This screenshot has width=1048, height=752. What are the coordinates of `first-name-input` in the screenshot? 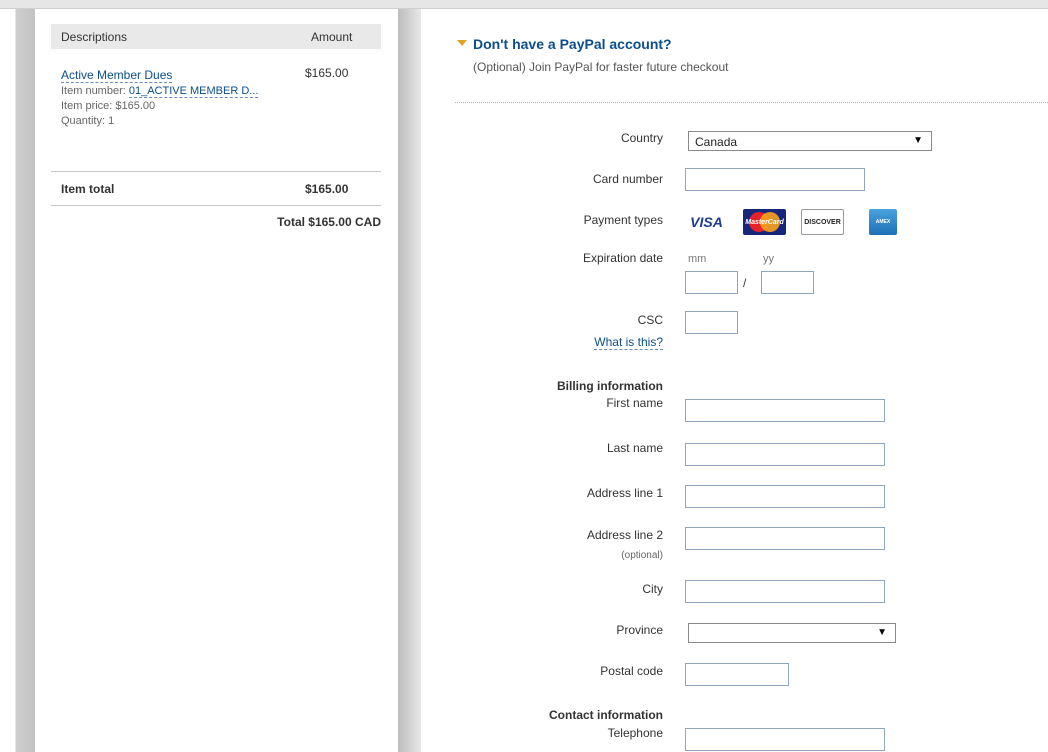 It's located at (785, 410).